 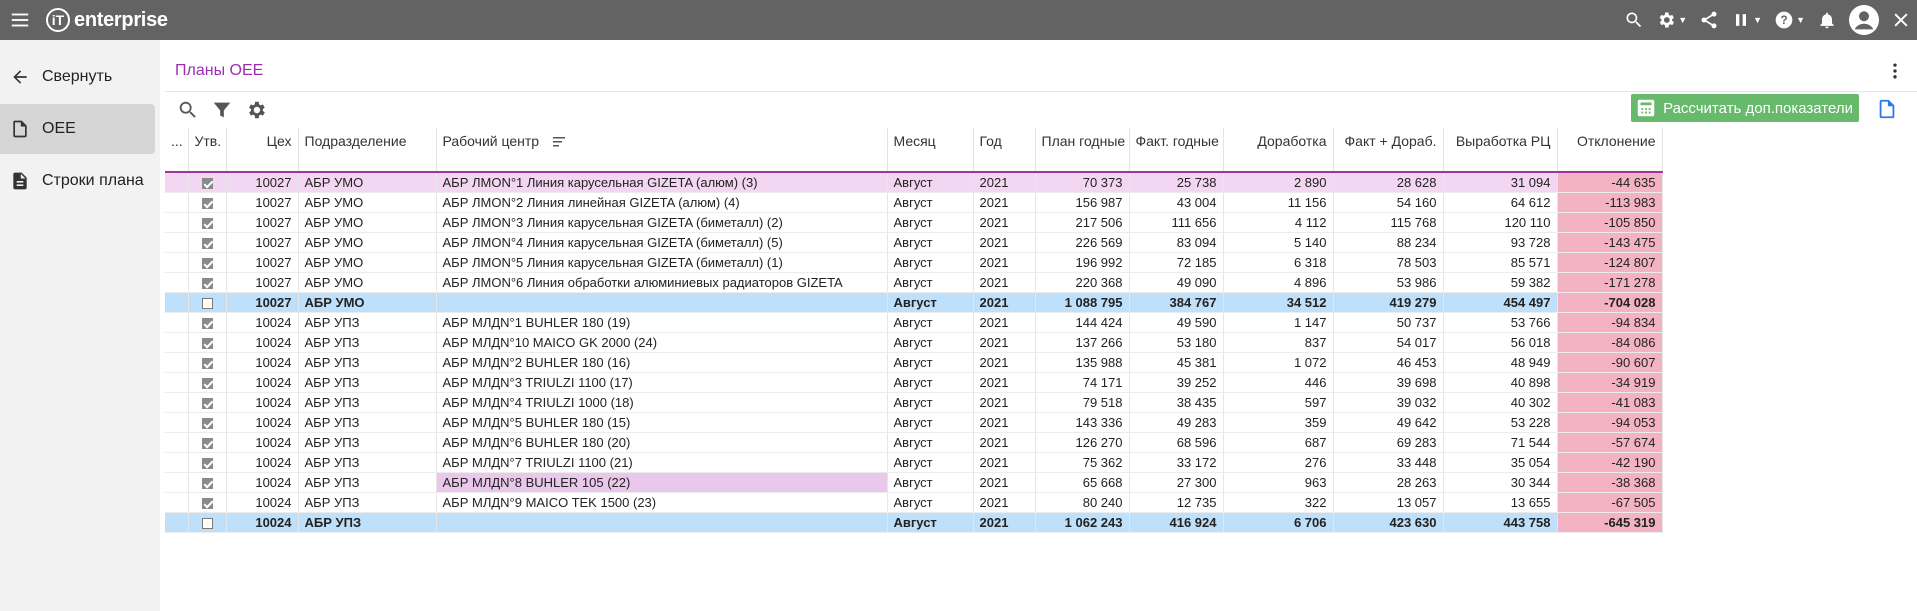 I want to click on cell-deviation: -90 607, so click(x=1610, y=362).